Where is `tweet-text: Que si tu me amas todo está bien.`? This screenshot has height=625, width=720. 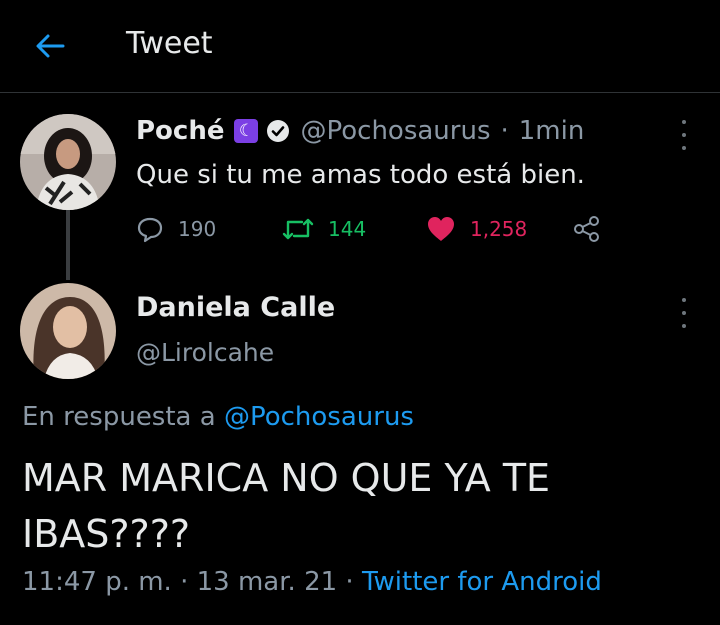
tweet-text: Que si tu me amas todo está bien. is located at coordinates (360, 175).